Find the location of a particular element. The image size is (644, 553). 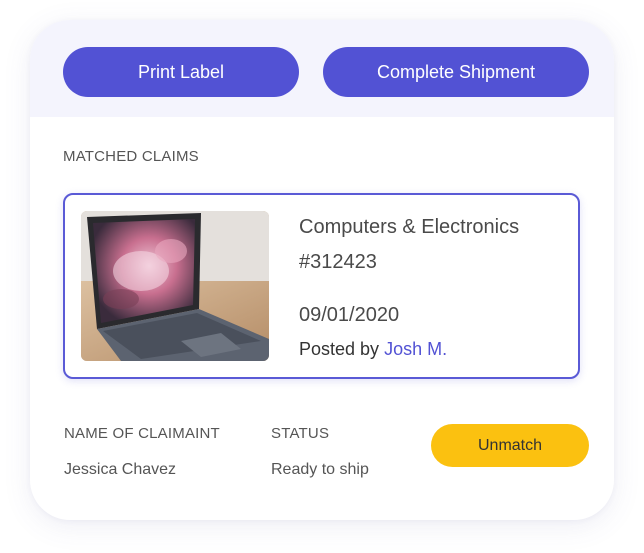

posted-by-prefix: Posted by is located at coordinates (342, 349).